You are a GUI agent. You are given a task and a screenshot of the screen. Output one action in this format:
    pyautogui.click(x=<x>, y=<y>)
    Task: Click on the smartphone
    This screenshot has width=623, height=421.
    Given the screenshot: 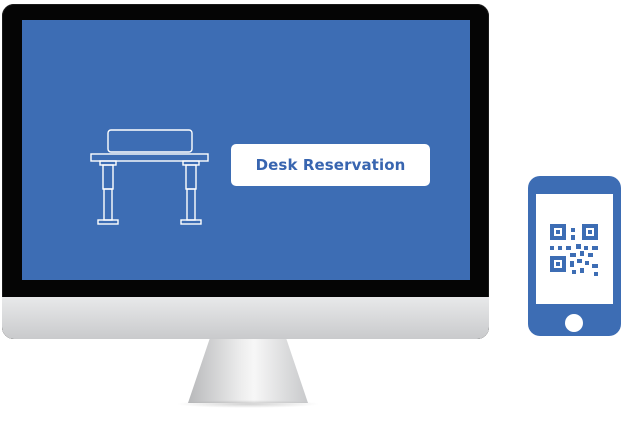 What is the action you would take?
    pyautogui.click(x=574, y=256)
    